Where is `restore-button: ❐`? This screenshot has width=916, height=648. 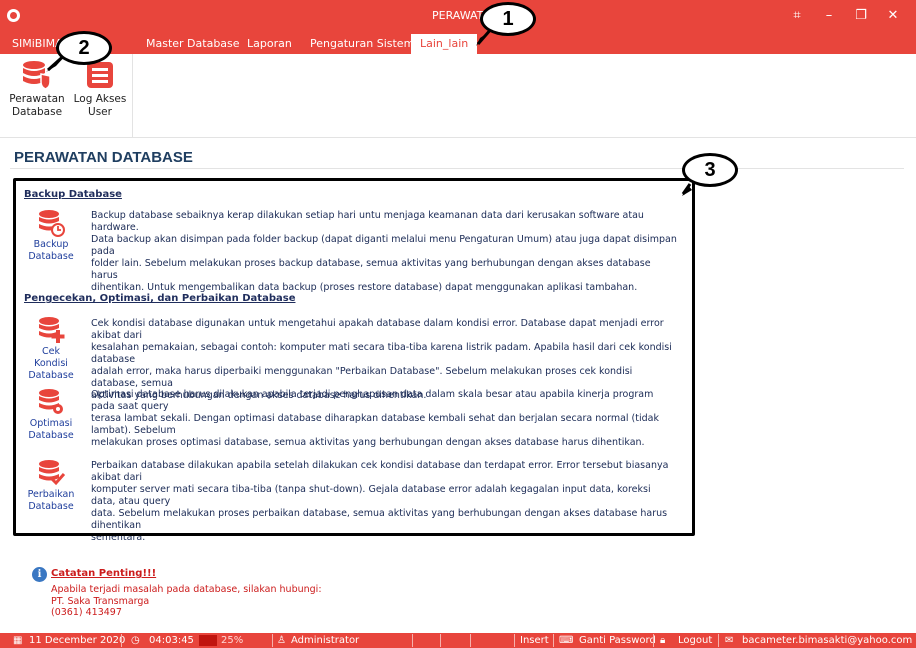 restore-button: ❐ is located at coordinates (861, 16).